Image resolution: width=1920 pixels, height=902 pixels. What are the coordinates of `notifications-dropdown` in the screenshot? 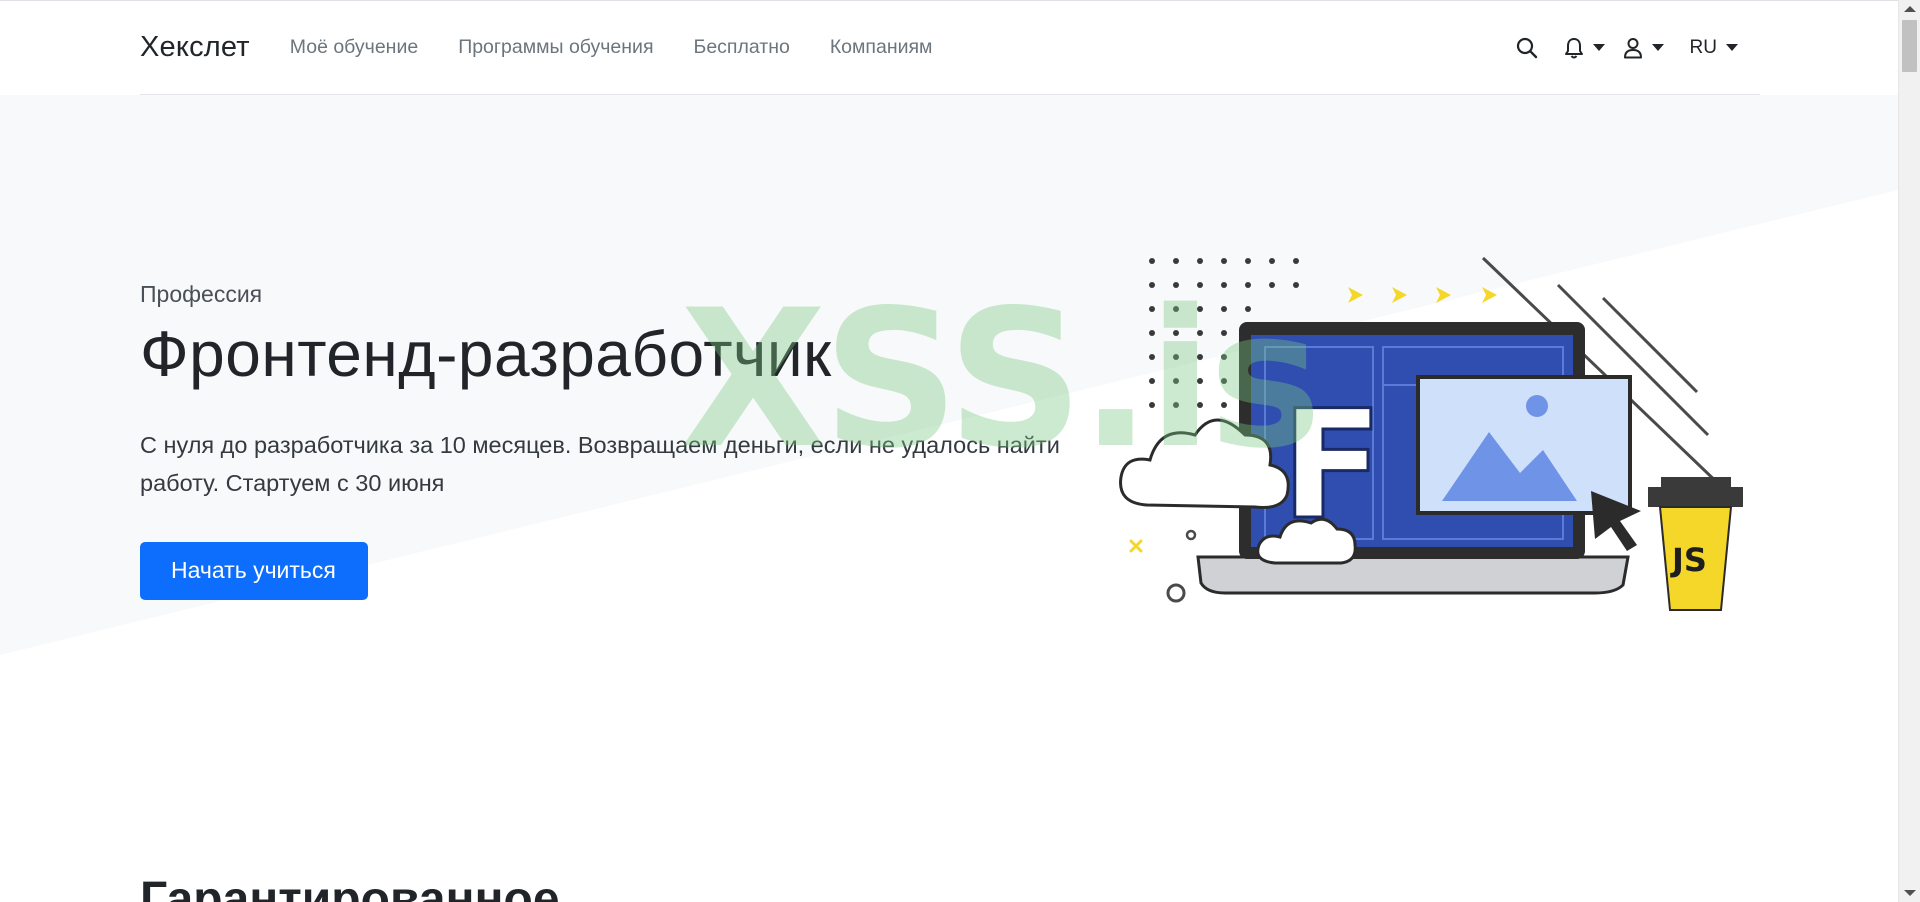 It's located at (1584, 48).